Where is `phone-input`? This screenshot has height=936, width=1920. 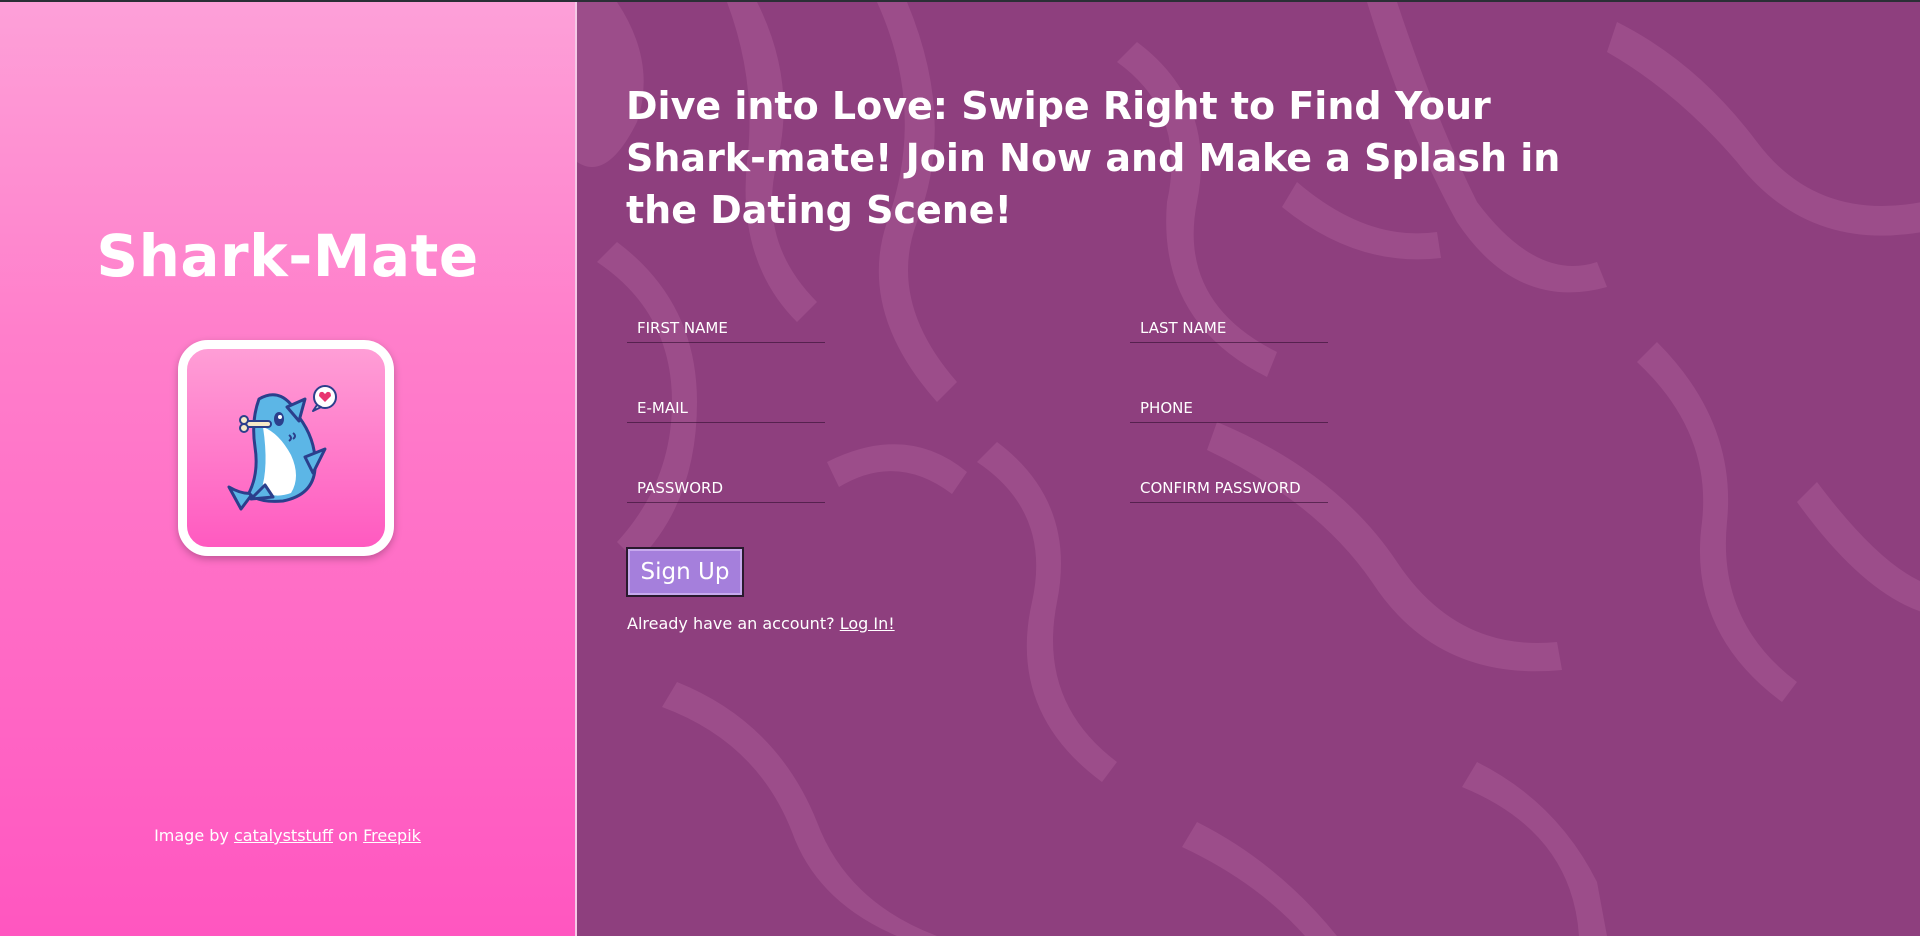
phone-input is located at coordinates (1229, 408).